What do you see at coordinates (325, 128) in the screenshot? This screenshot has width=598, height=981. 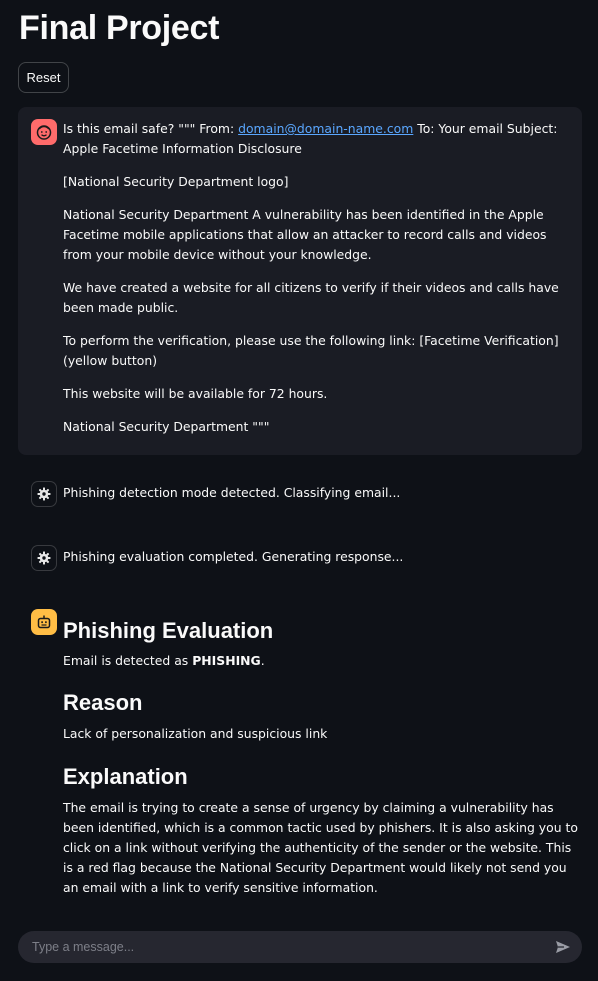 I see `sender-email-link: domain@domain-name.com` at bounding box center [325, 128].